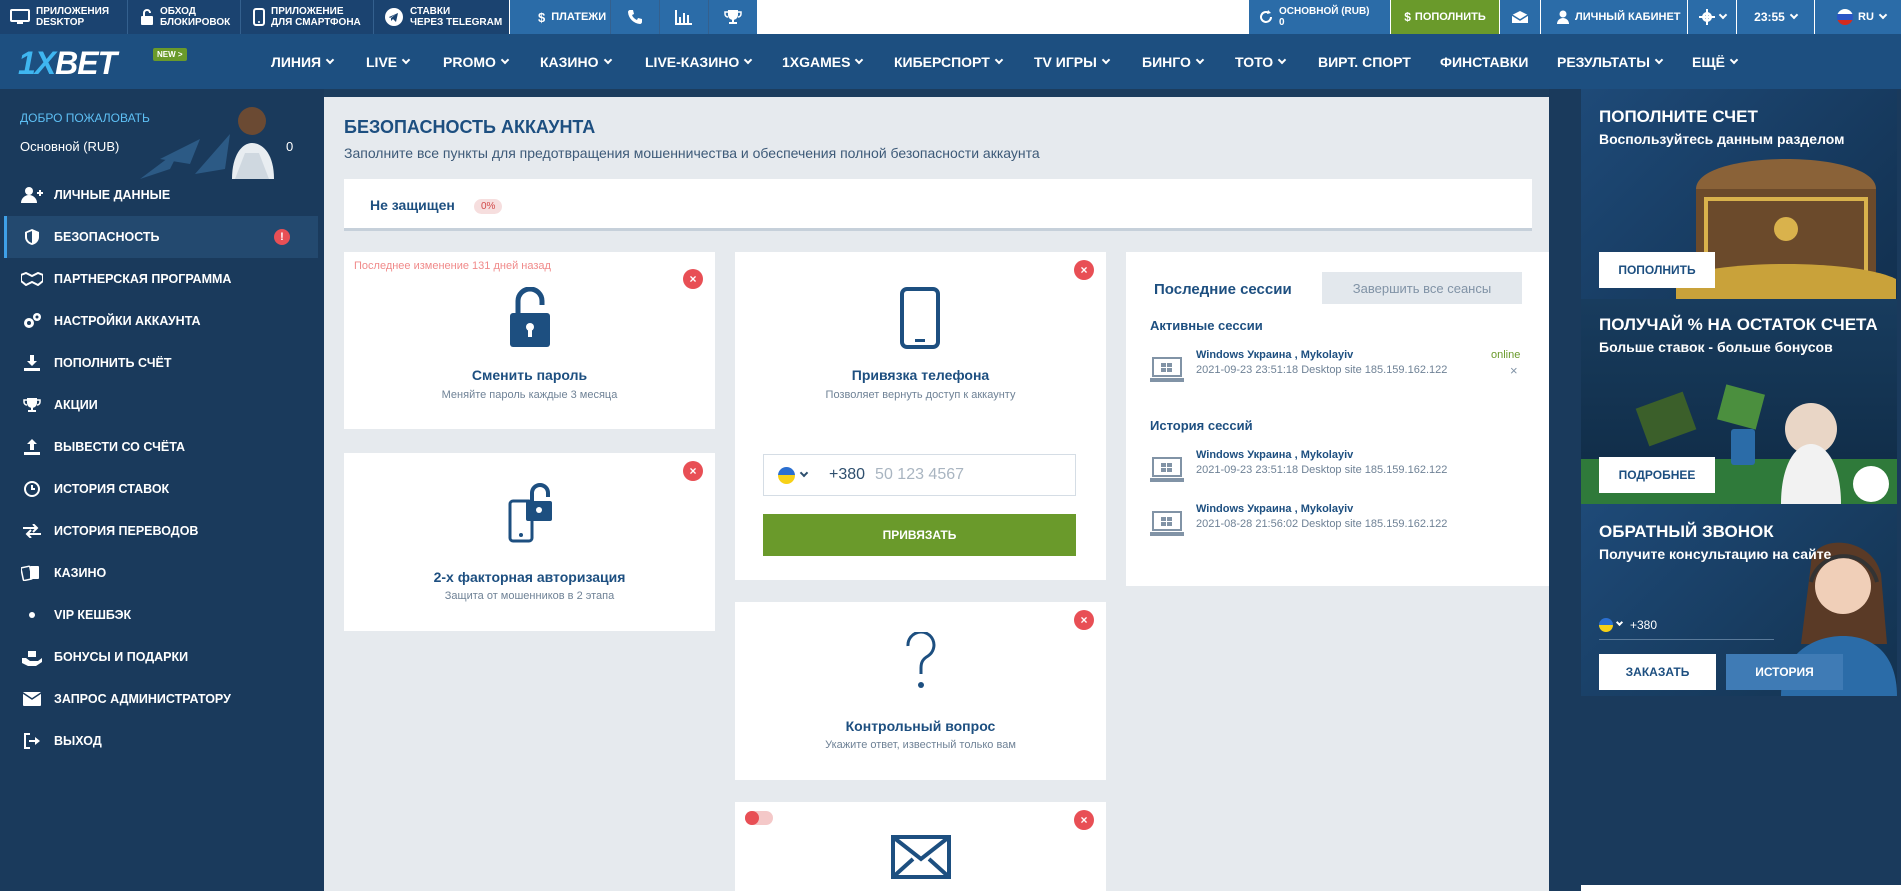 The height and width of the screenshot is (891, 1901). I want to click on sidebar-item-withdraw: ВЫВЕСТИ СО СЧЁТА, so click(161, 447).